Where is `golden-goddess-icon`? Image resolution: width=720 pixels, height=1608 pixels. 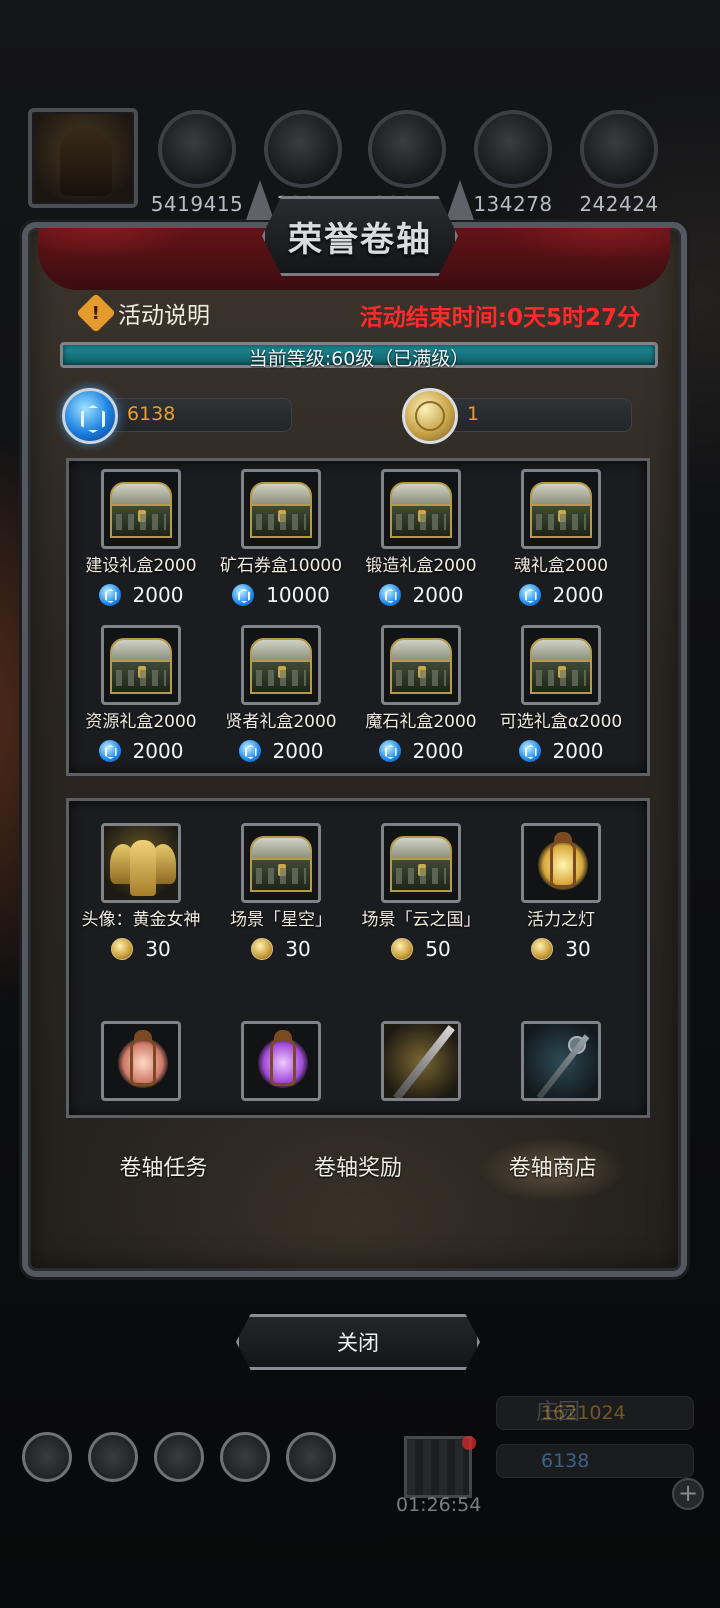
golden-goddess-icon is located at coordinates (141, 863).